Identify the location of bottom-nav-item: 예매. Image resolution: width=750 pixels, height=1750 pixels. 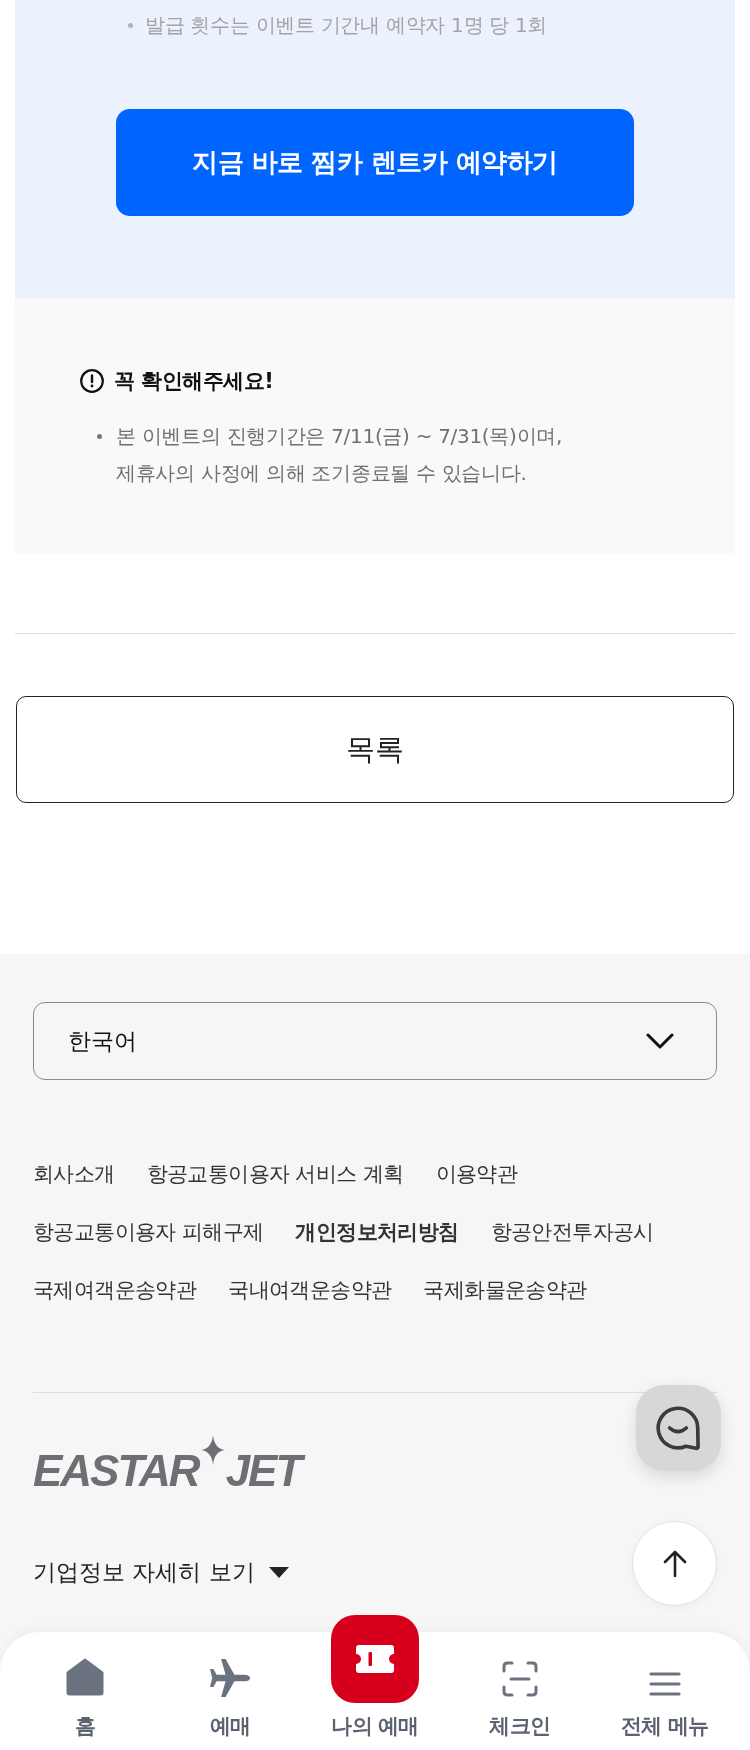
(230, 1704).